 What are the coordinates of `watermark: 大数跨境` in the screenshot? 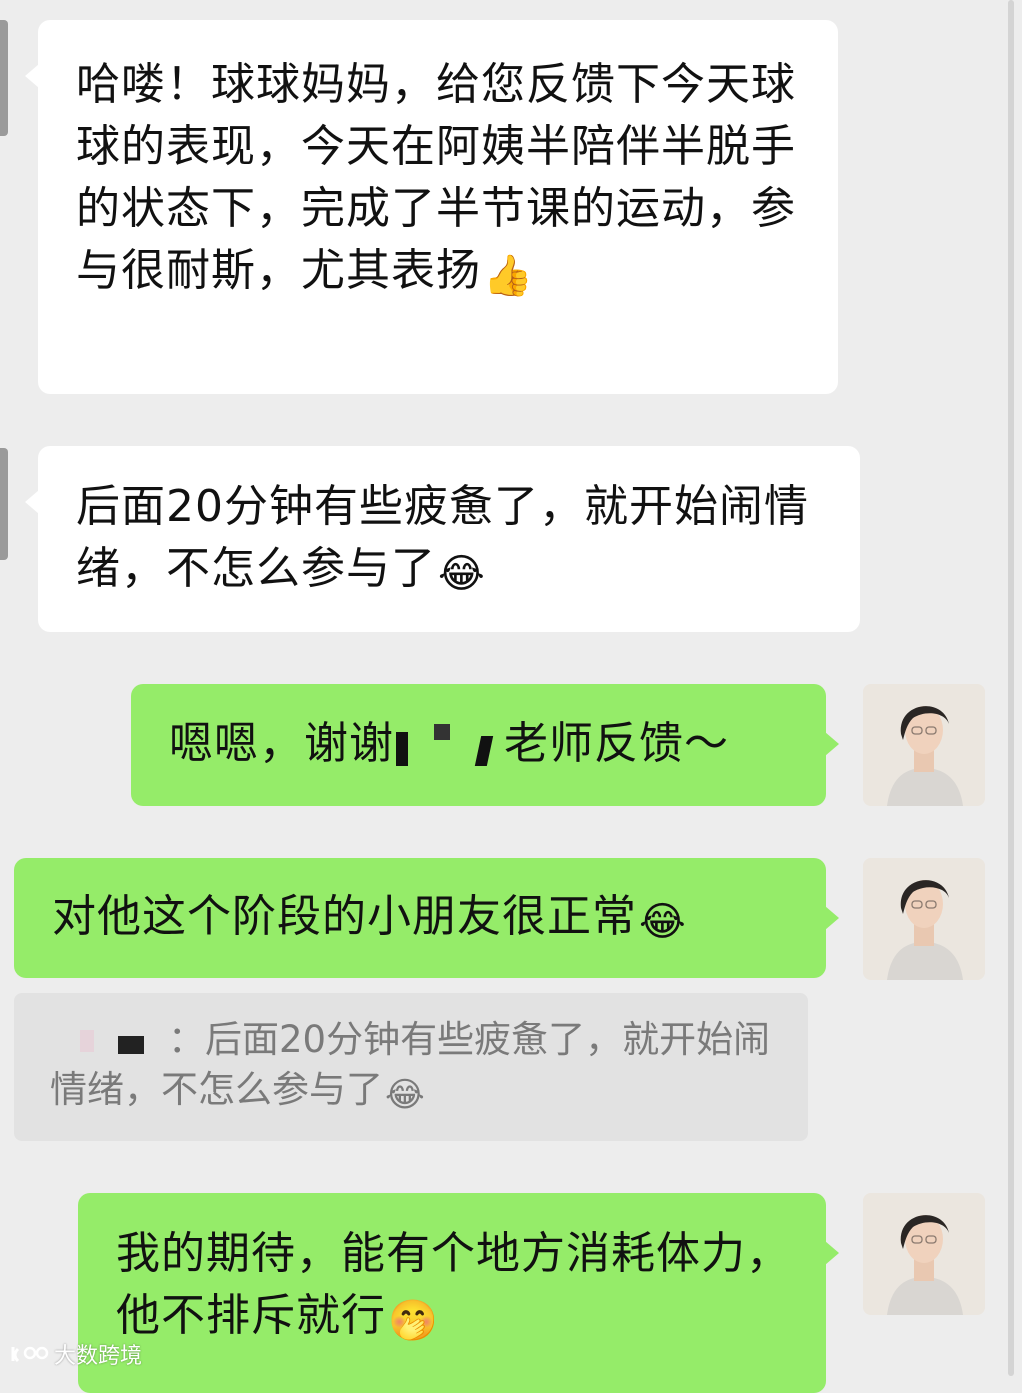 It's located at (76, 1354).